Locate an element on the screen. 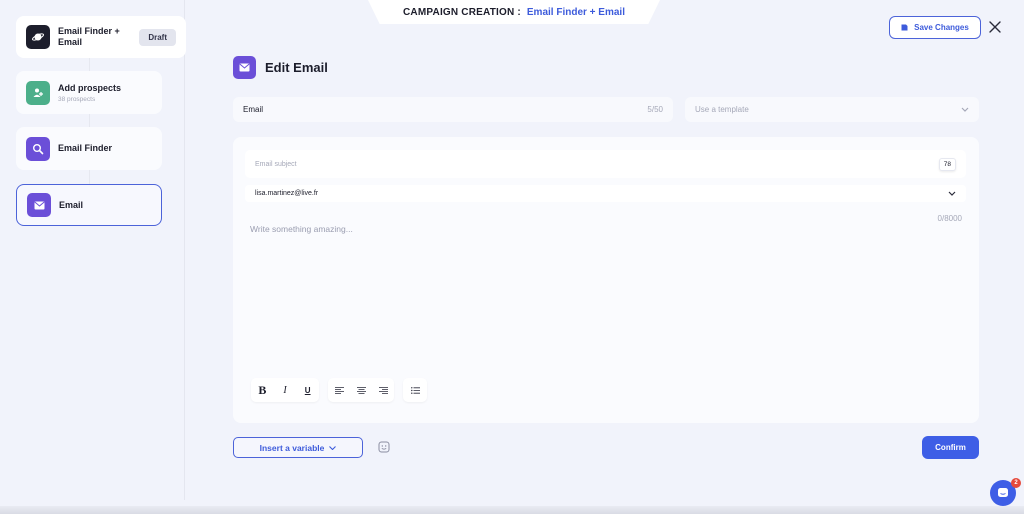 The height and width of the screenshot is (514, 1024). sidebar-item-email-finder: Email Finder is located at coordinates (89, 148).